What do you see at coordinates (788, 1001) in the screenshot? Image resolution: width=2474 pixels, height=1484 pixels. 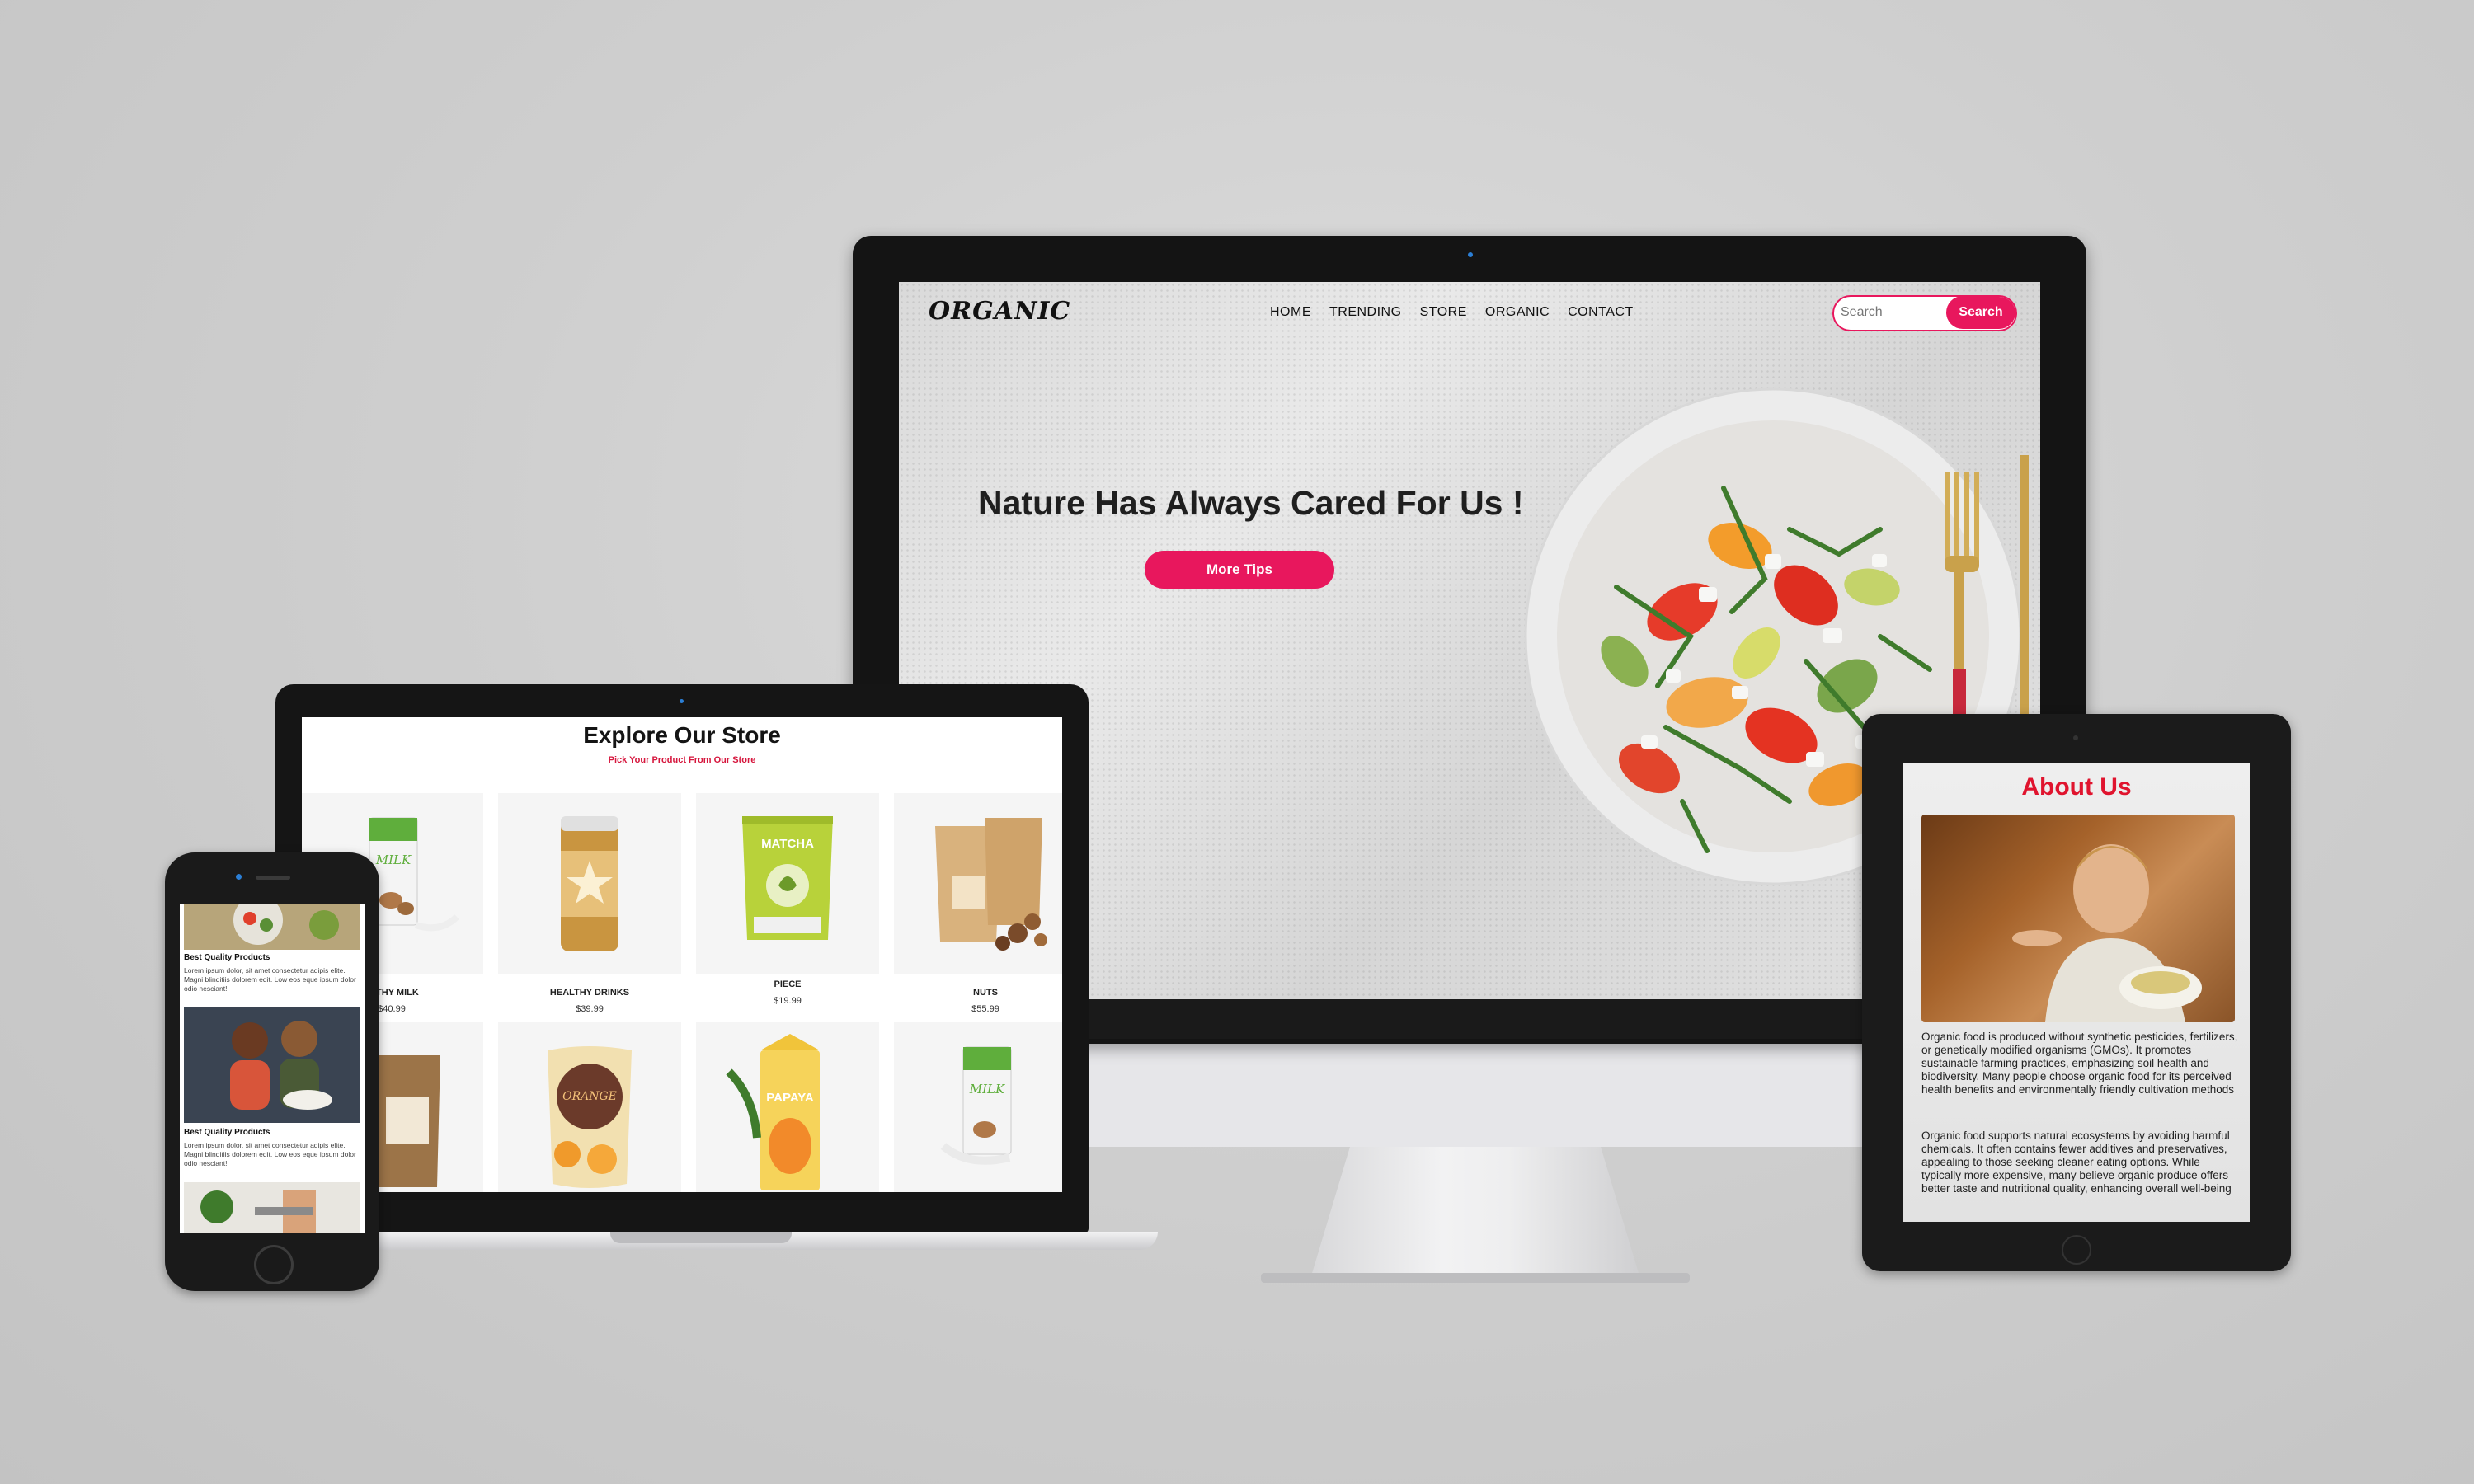 I see `product-price: $19.99` at bounding box center [788, 1001].